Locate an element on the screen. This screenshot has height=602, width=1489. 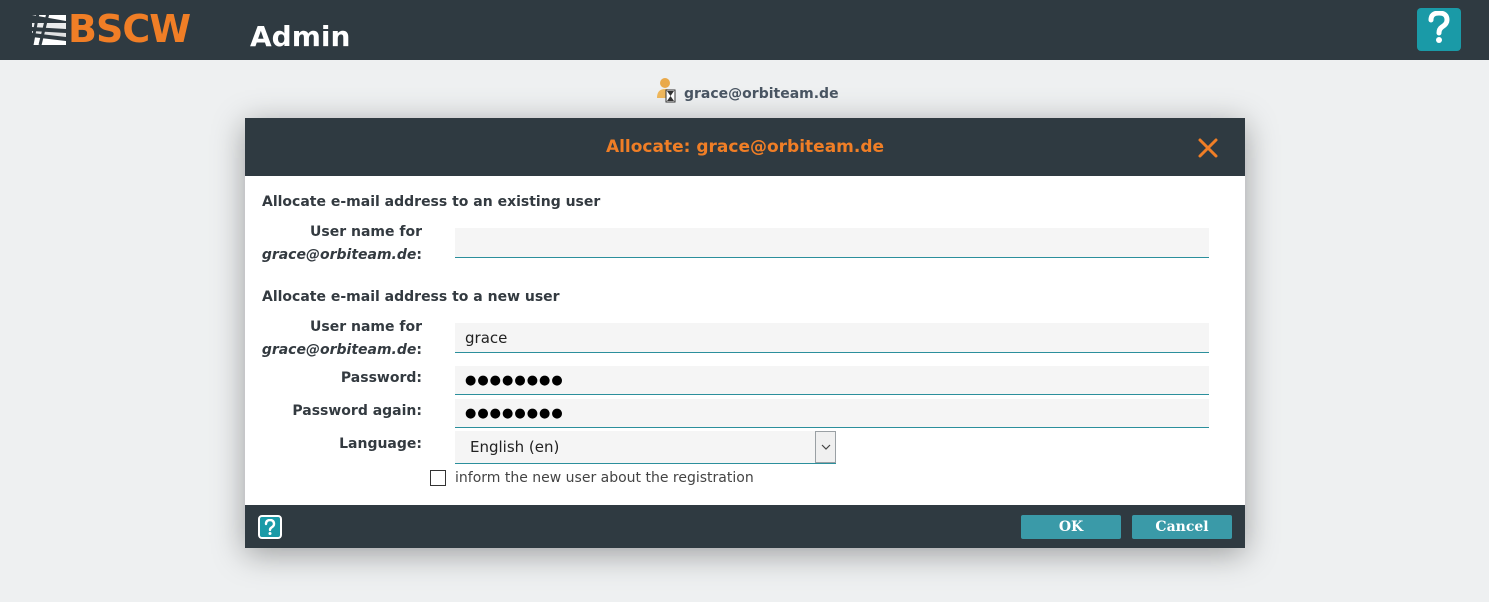
logo: BSCW is located at coordinates (110, 29).